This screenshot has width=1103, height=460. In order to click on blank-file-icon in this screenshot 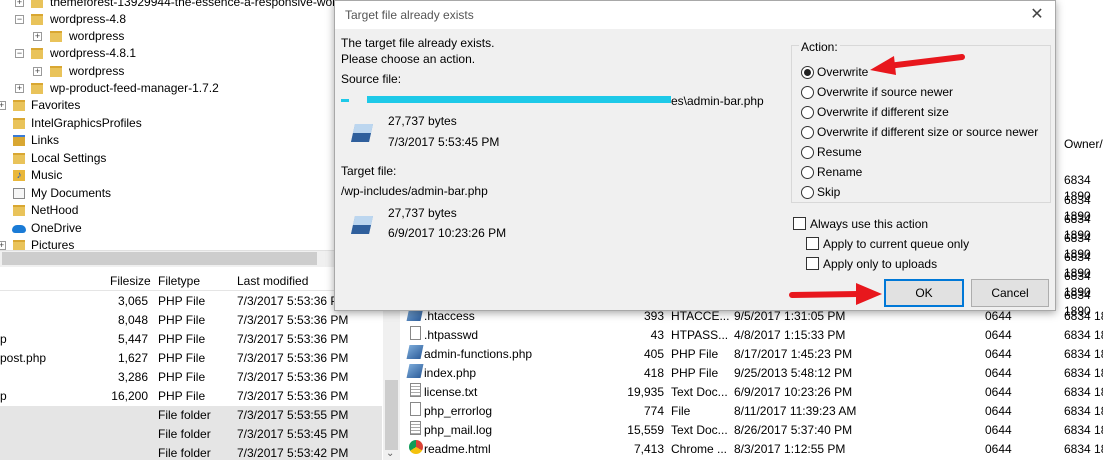, I will do `click(415, 409)`.